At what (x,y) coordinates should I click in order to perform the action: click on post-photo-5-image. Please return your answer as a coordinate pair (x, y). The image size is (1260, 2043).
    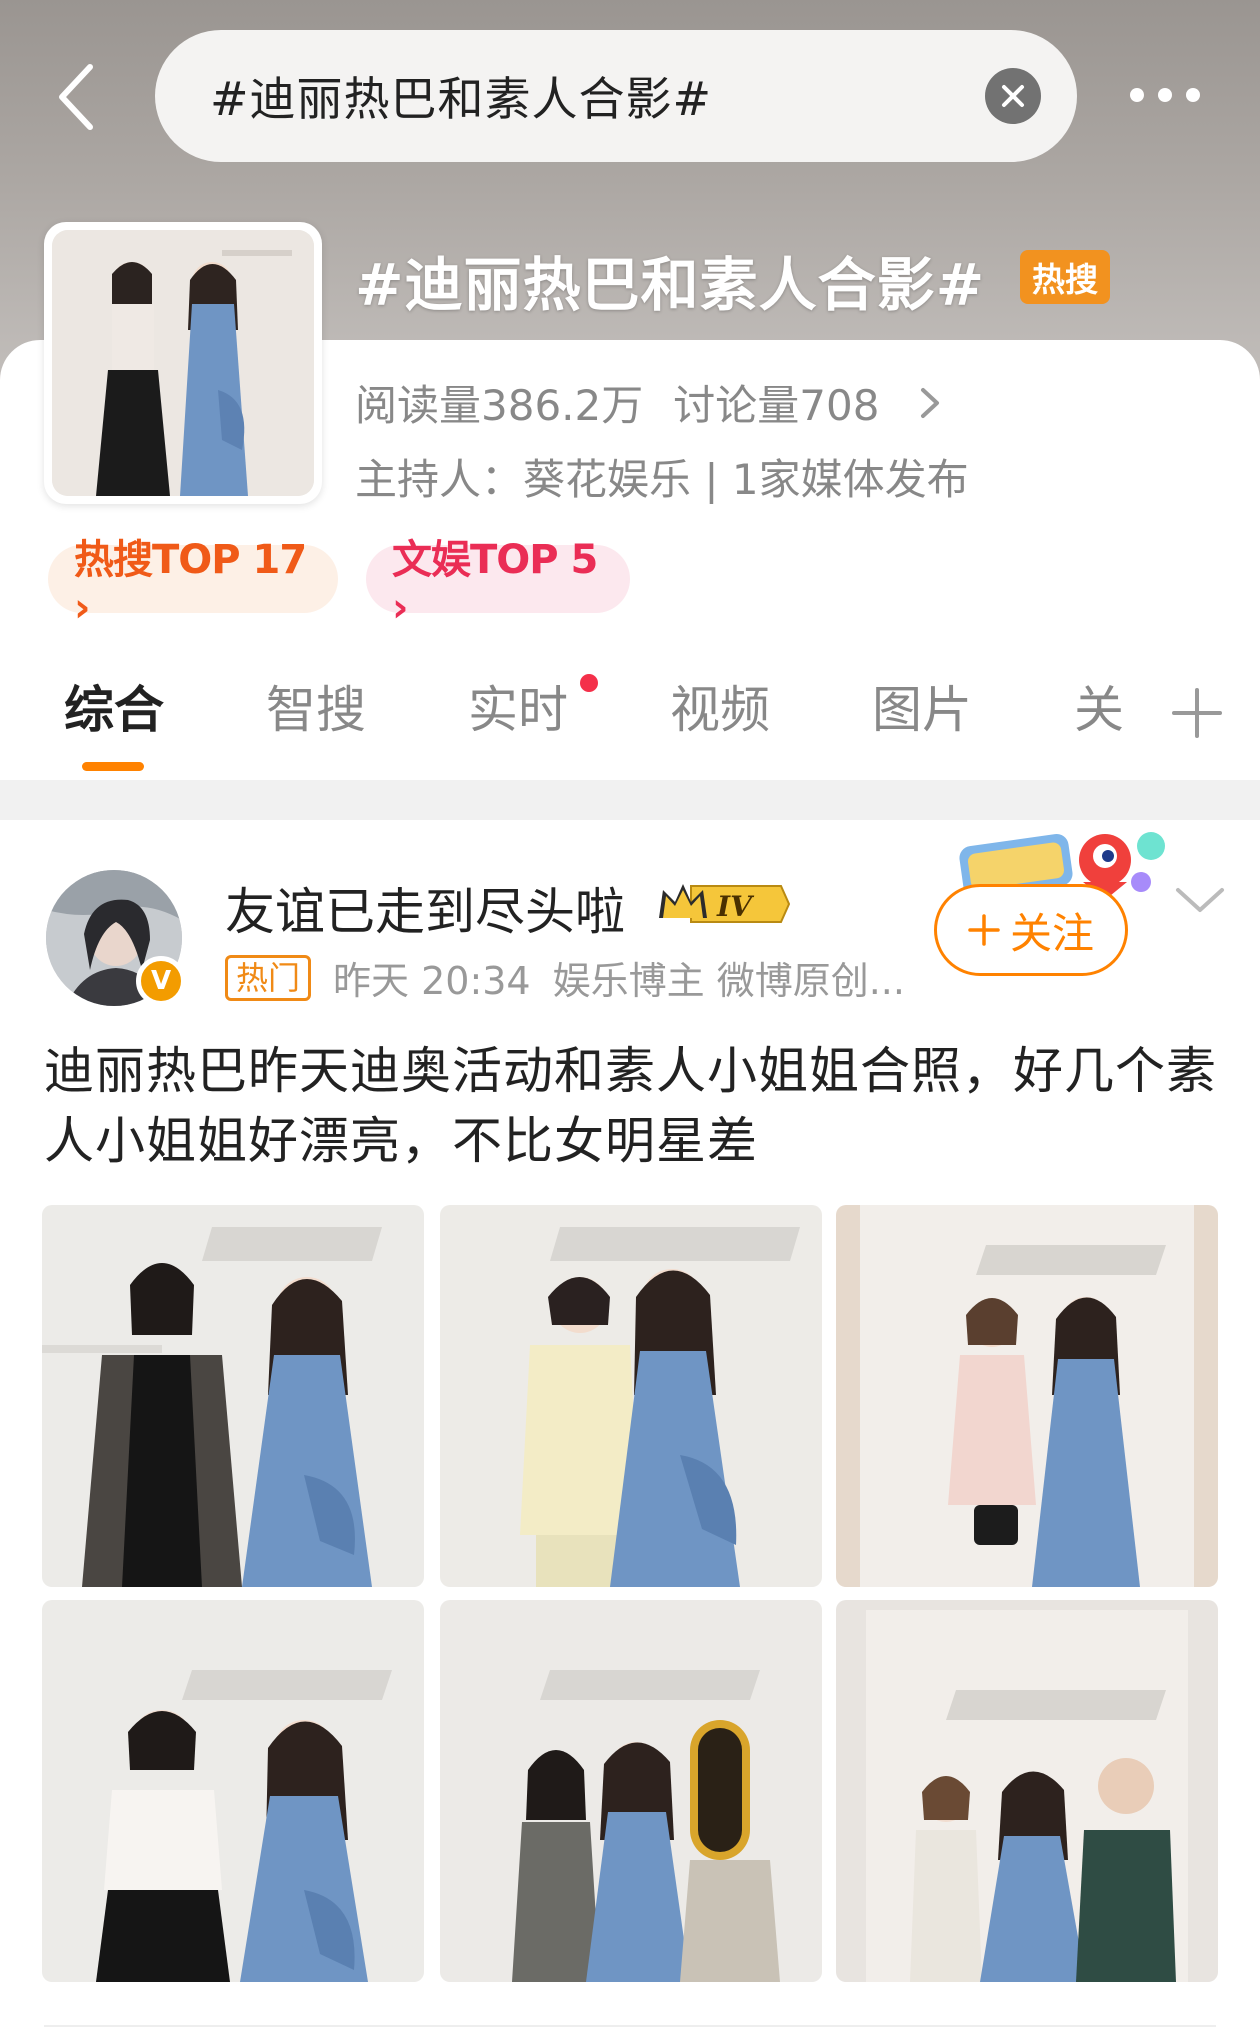
    Looking at the image, I should click on (631, 1791).